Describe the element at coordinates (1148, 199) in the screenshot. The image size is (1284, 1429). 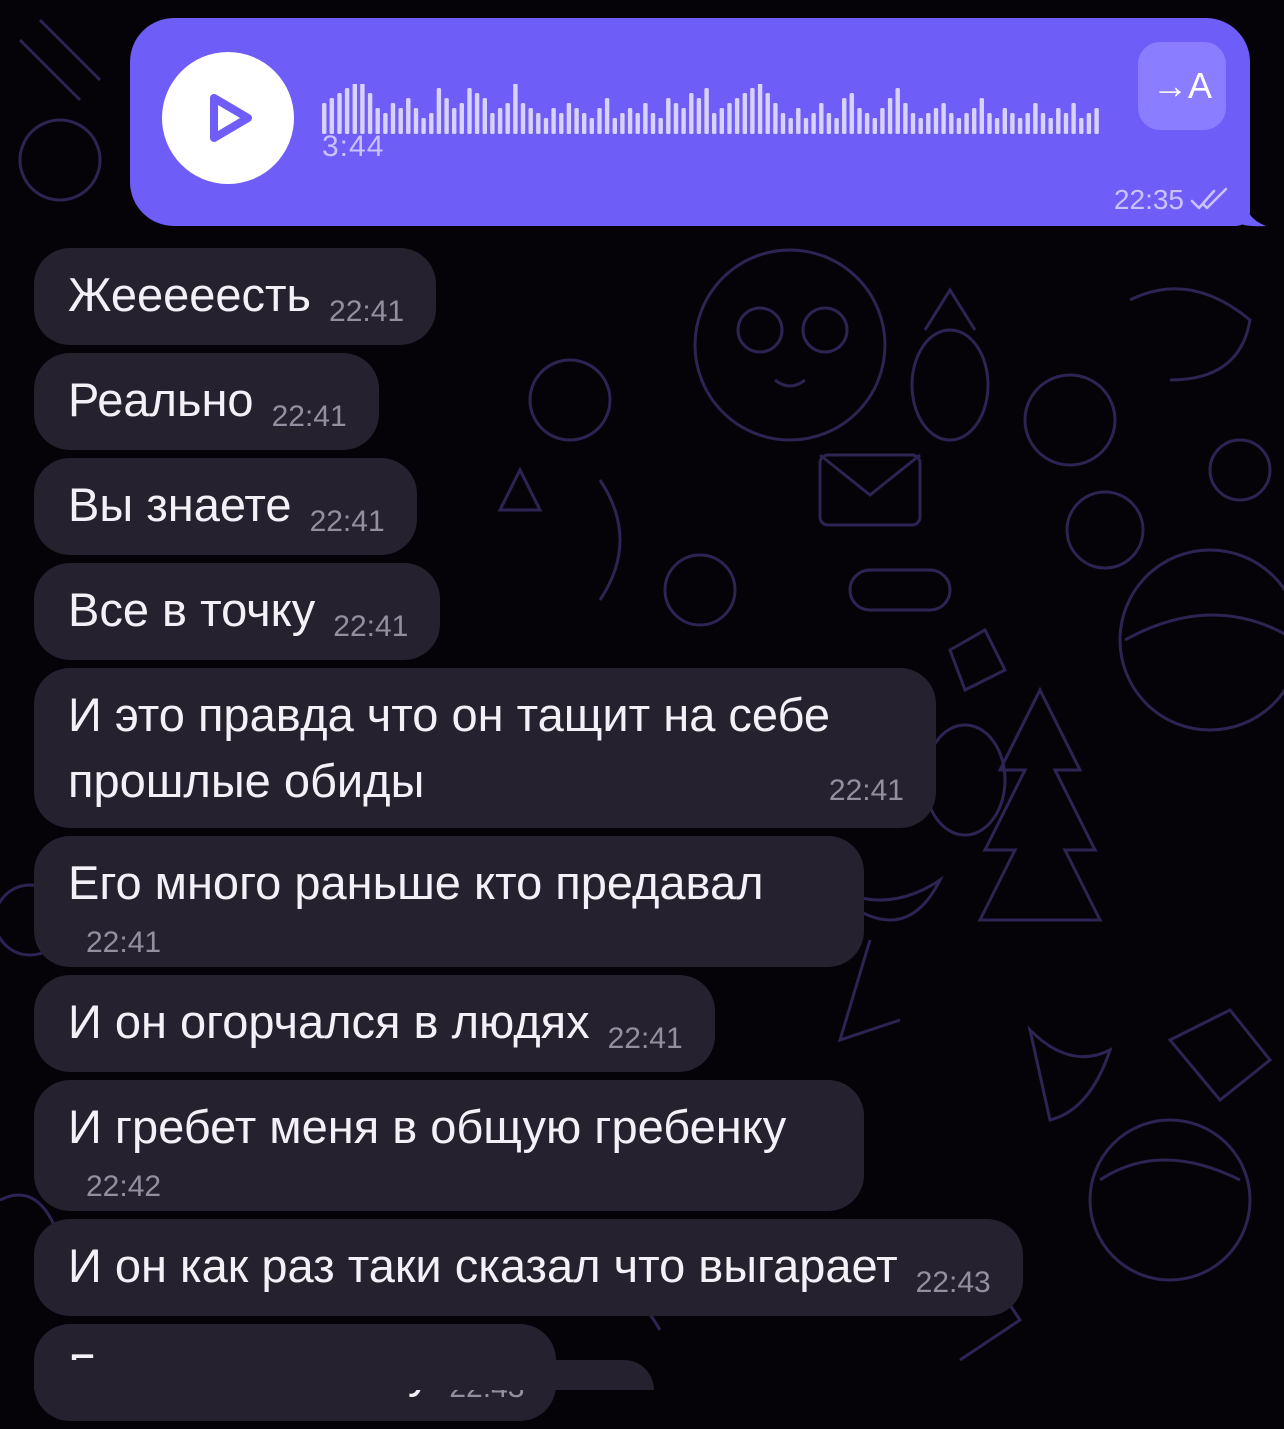
I see `message-time: 22:35` at that location.